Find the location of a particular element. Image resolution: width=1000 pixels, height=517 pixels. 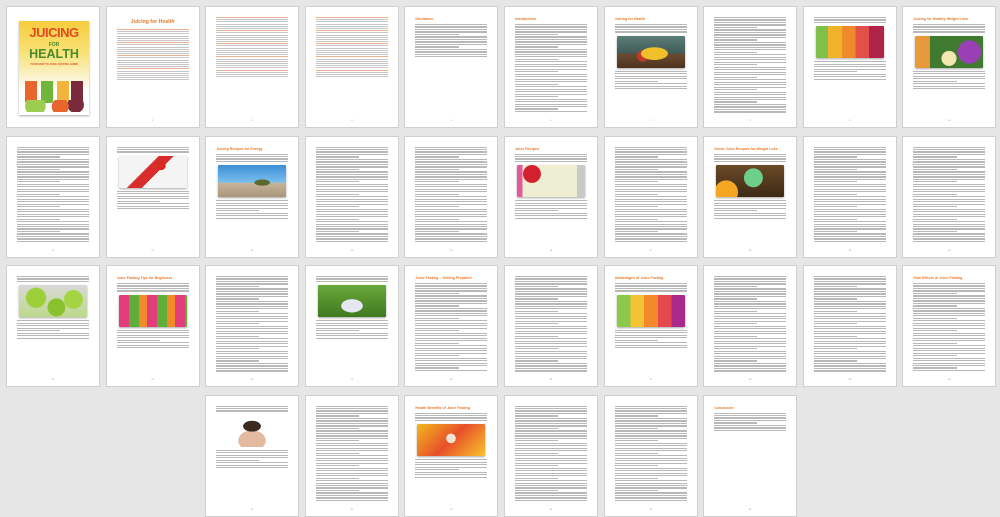

page-thumbnail: Conclusion 36 is located at coordinates (750, 455).